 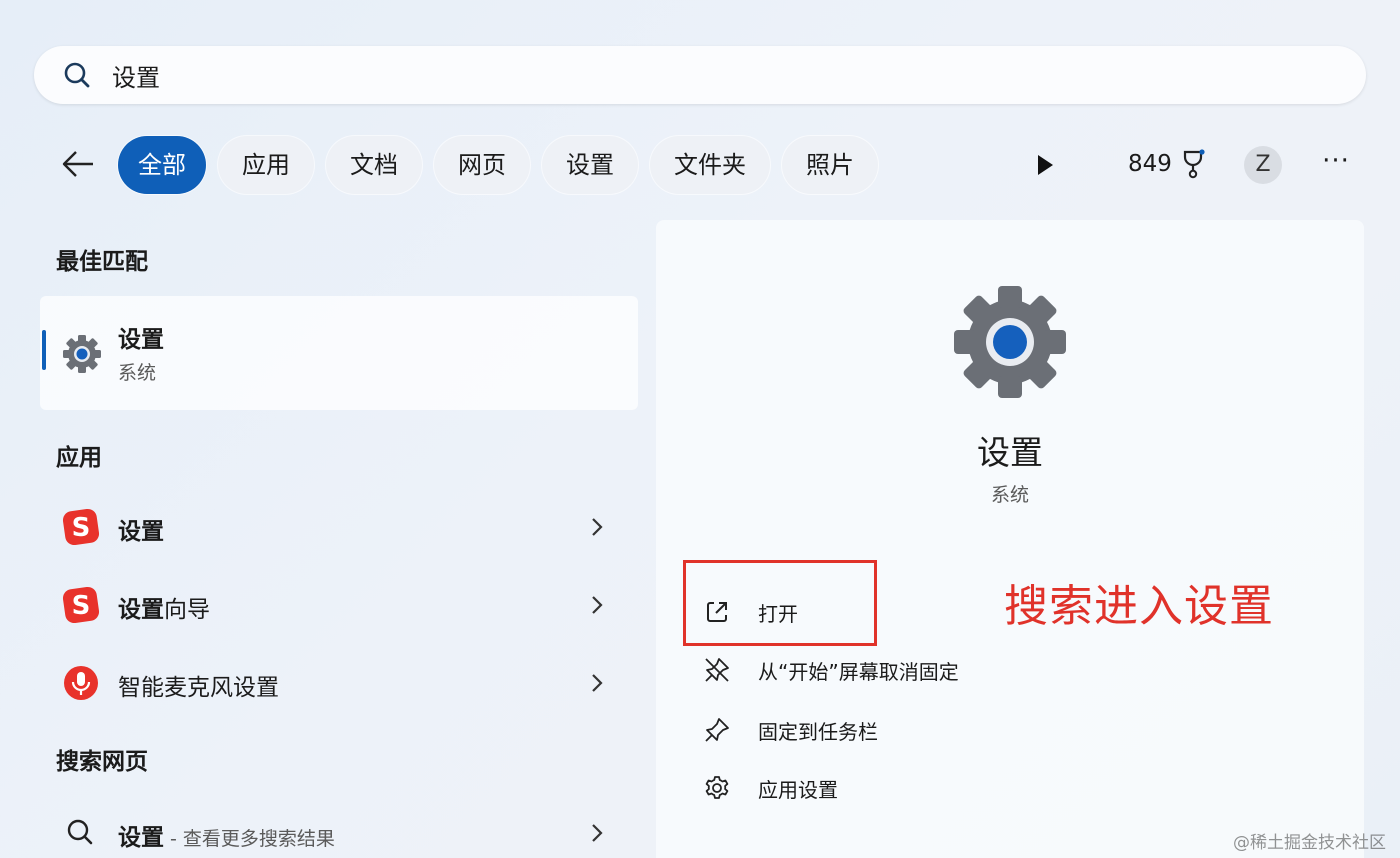 I want to click on back-button, so click(x=78, y=164).